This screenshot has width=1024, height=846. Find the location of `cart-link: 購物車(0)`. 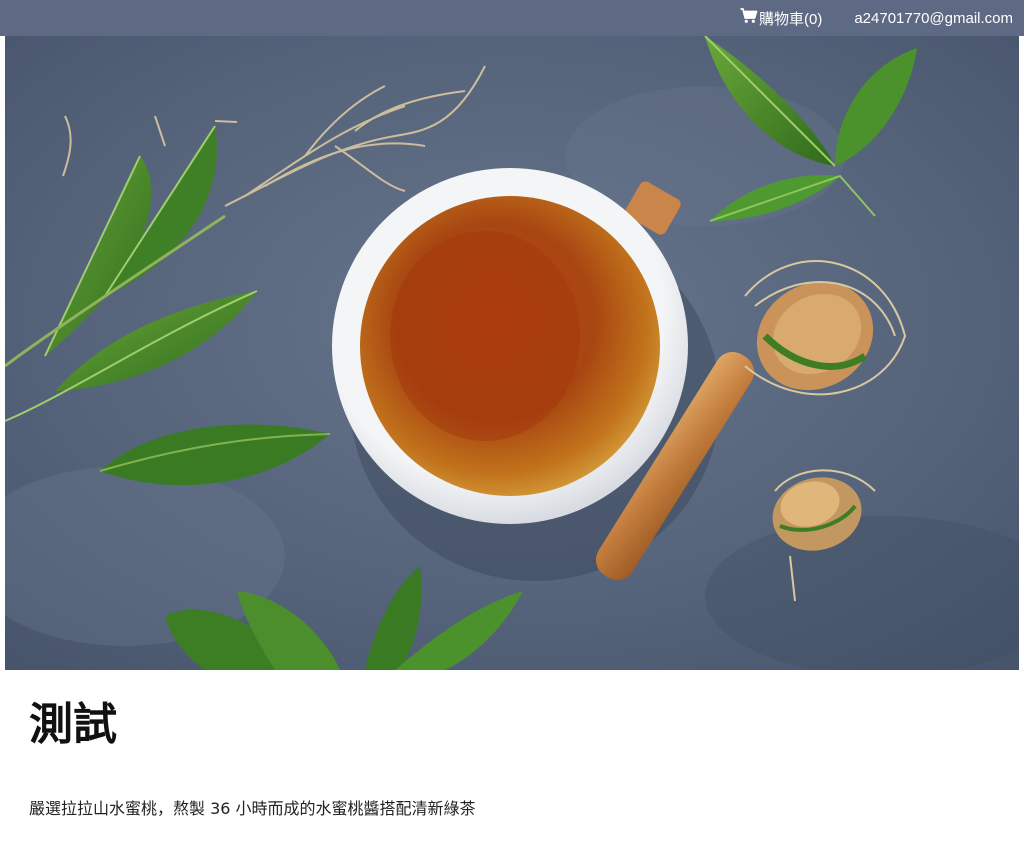

cart-link: 購物車(0) is located at coordinates (781, 18).